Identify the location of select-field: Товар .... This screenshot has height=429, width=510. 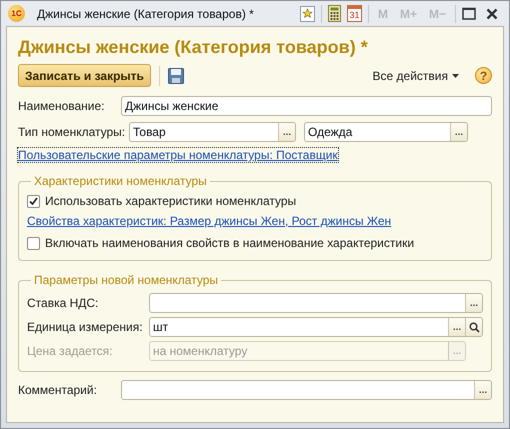
(212, 132).